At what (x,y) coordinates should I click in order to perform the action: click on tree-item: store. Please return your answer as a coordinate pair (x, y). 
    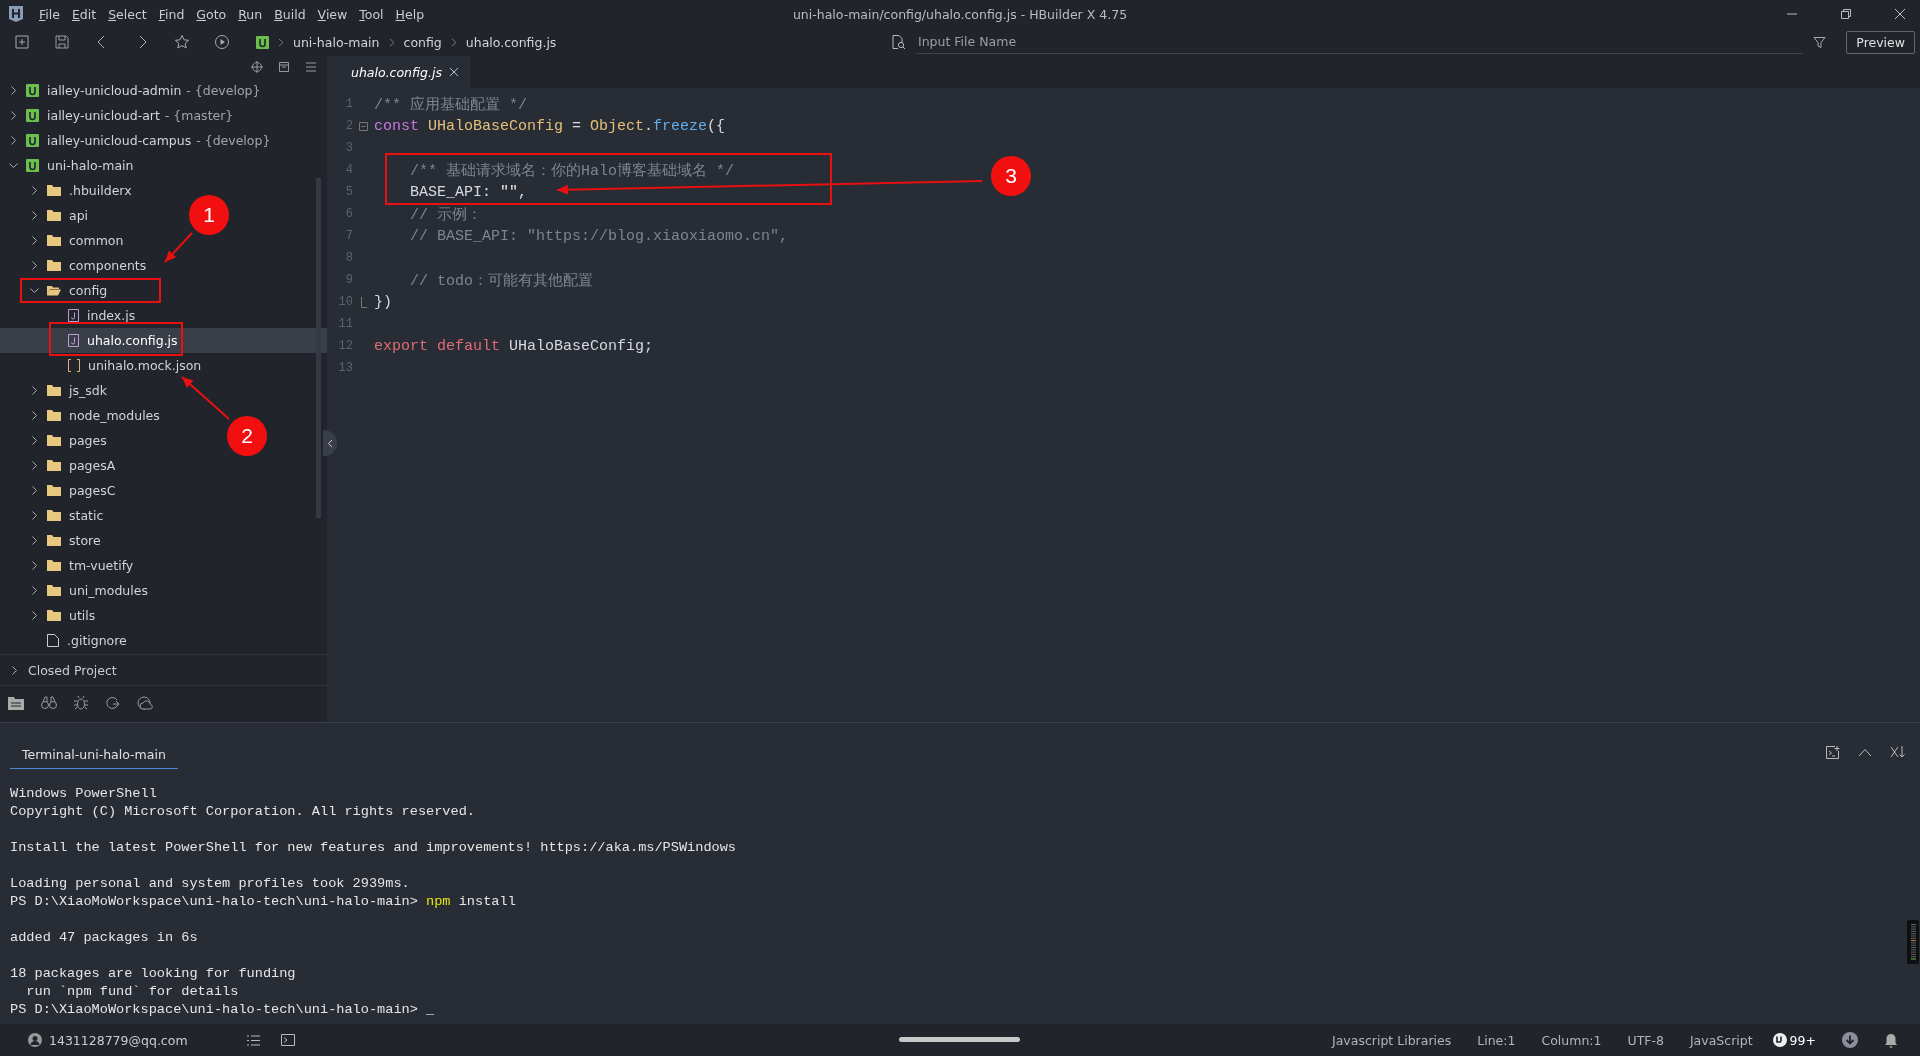
    Looking at the image, I should click on (53, 540).